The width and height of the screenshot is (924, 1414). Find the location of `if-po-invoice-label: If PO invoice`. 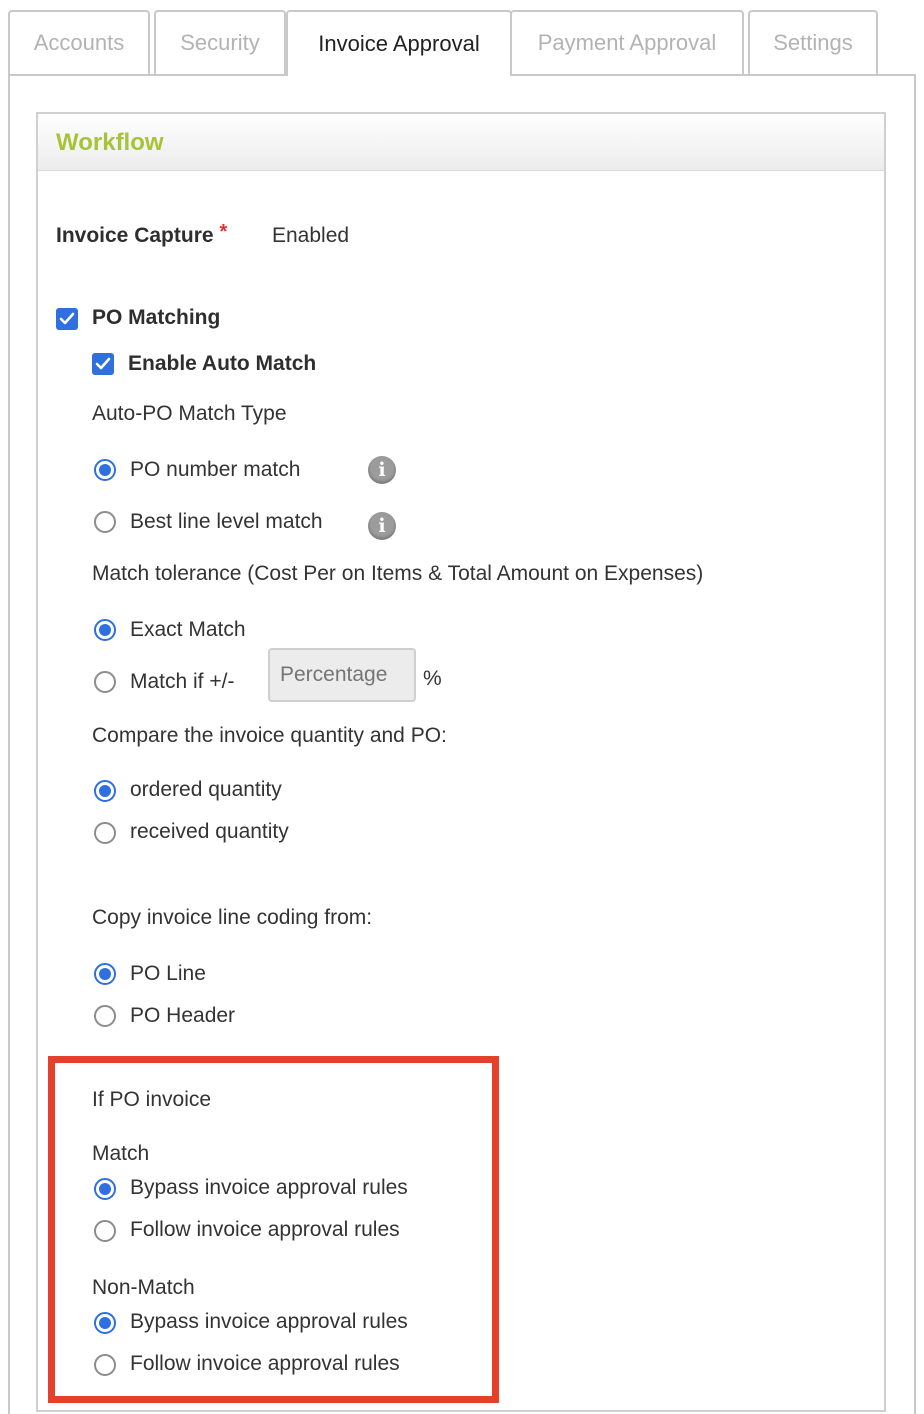

if-po-invoice-label: If PO invoice is located at coordinates (152, 1099).